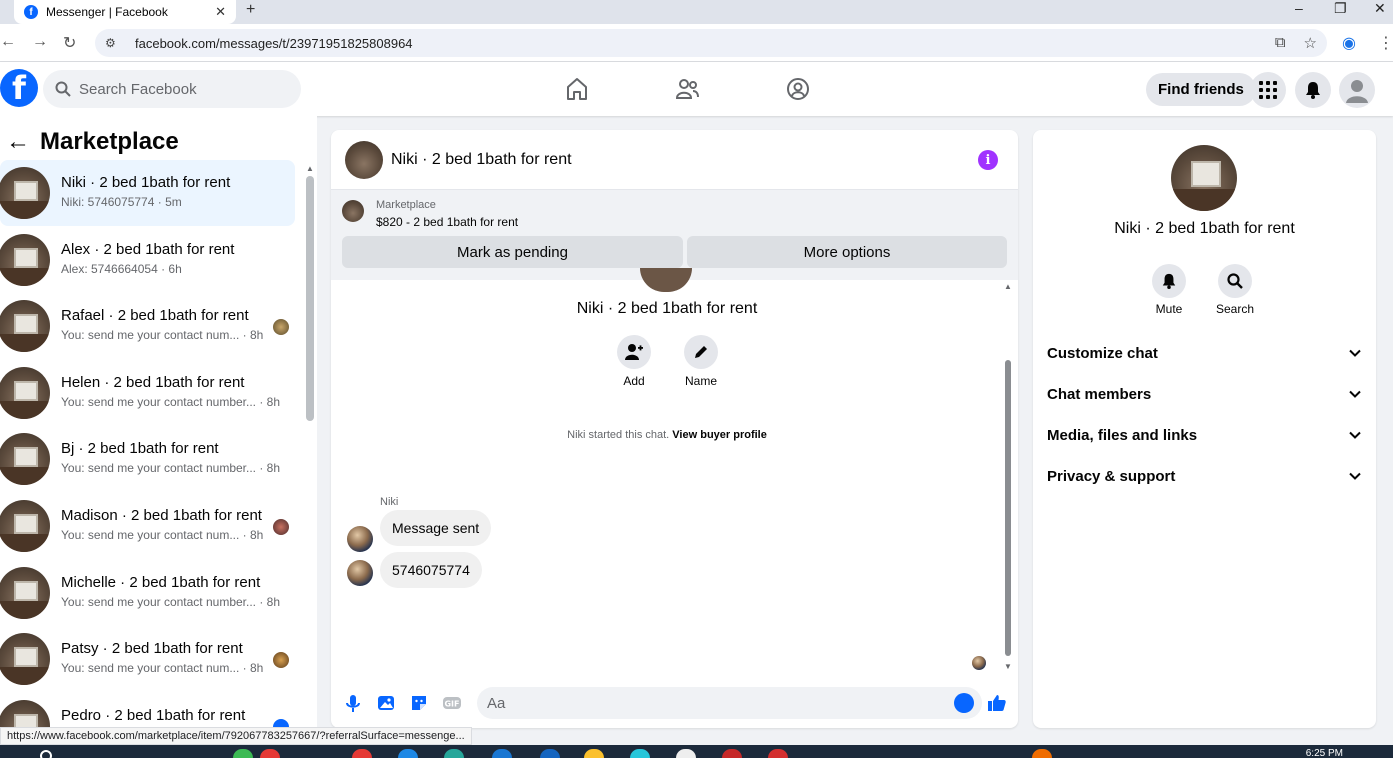 Image resolution: width=1393 pixels, height=758 pixels. What do you see at coordinates (696, 12) in the screenshot?
I see `browser-tabstrip: f Messenger | Facebook ✕ + – ❐ ✕` at bounding box center [696, 12].